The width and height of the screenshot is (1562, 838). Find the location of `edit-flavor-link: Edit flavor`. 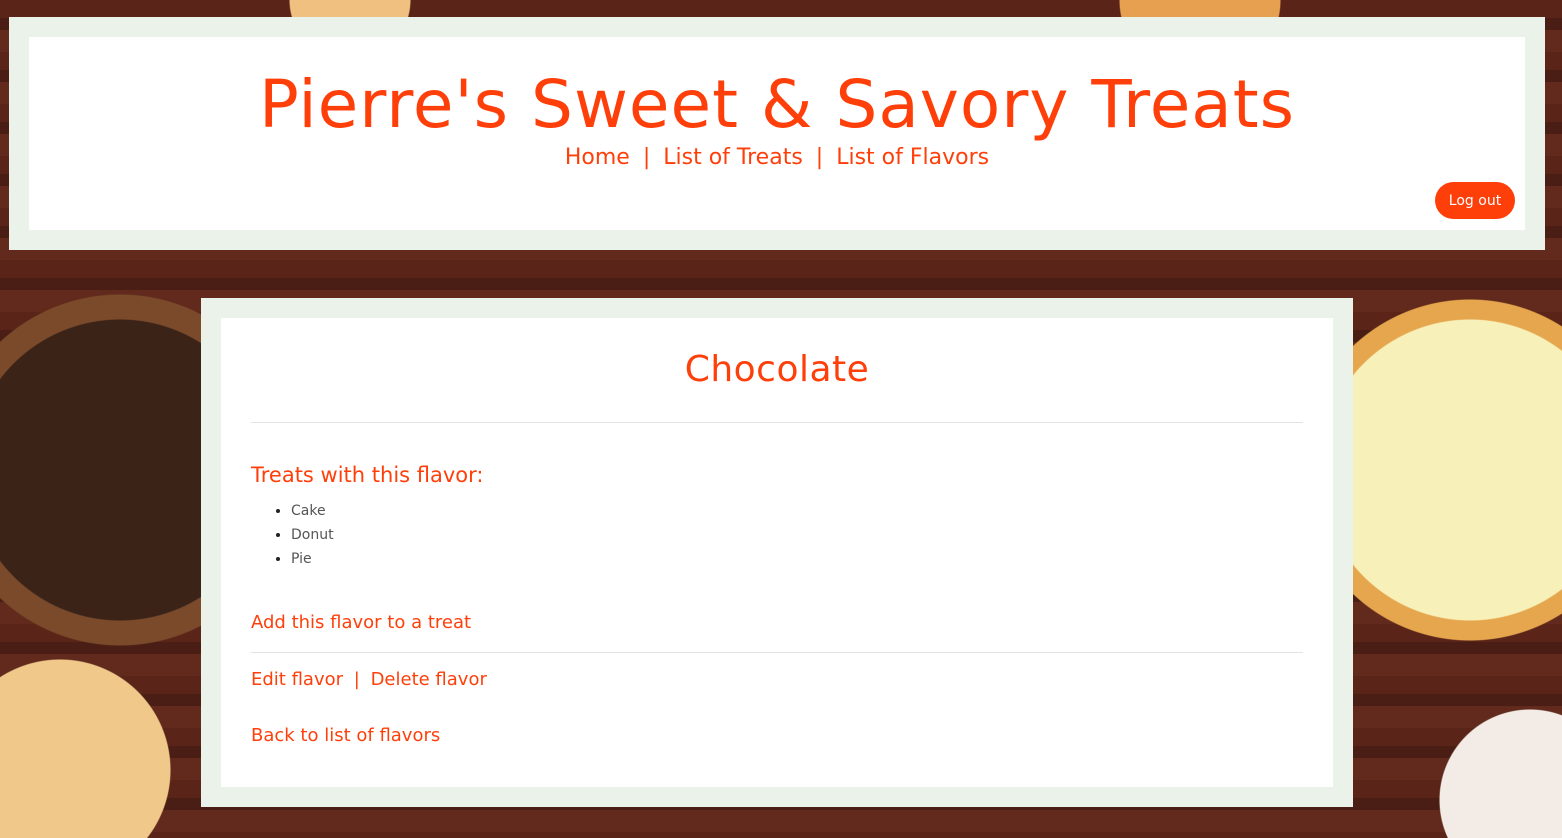

edit-flavor-link: Edit flavor is located at coordinates (297, 679).